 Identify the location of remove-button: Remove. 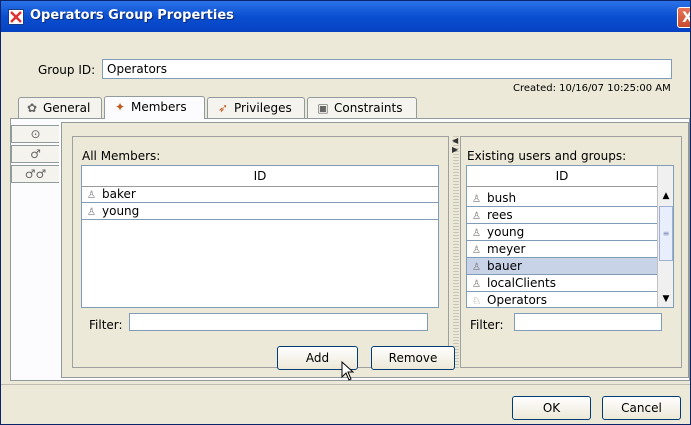
(413, 358).